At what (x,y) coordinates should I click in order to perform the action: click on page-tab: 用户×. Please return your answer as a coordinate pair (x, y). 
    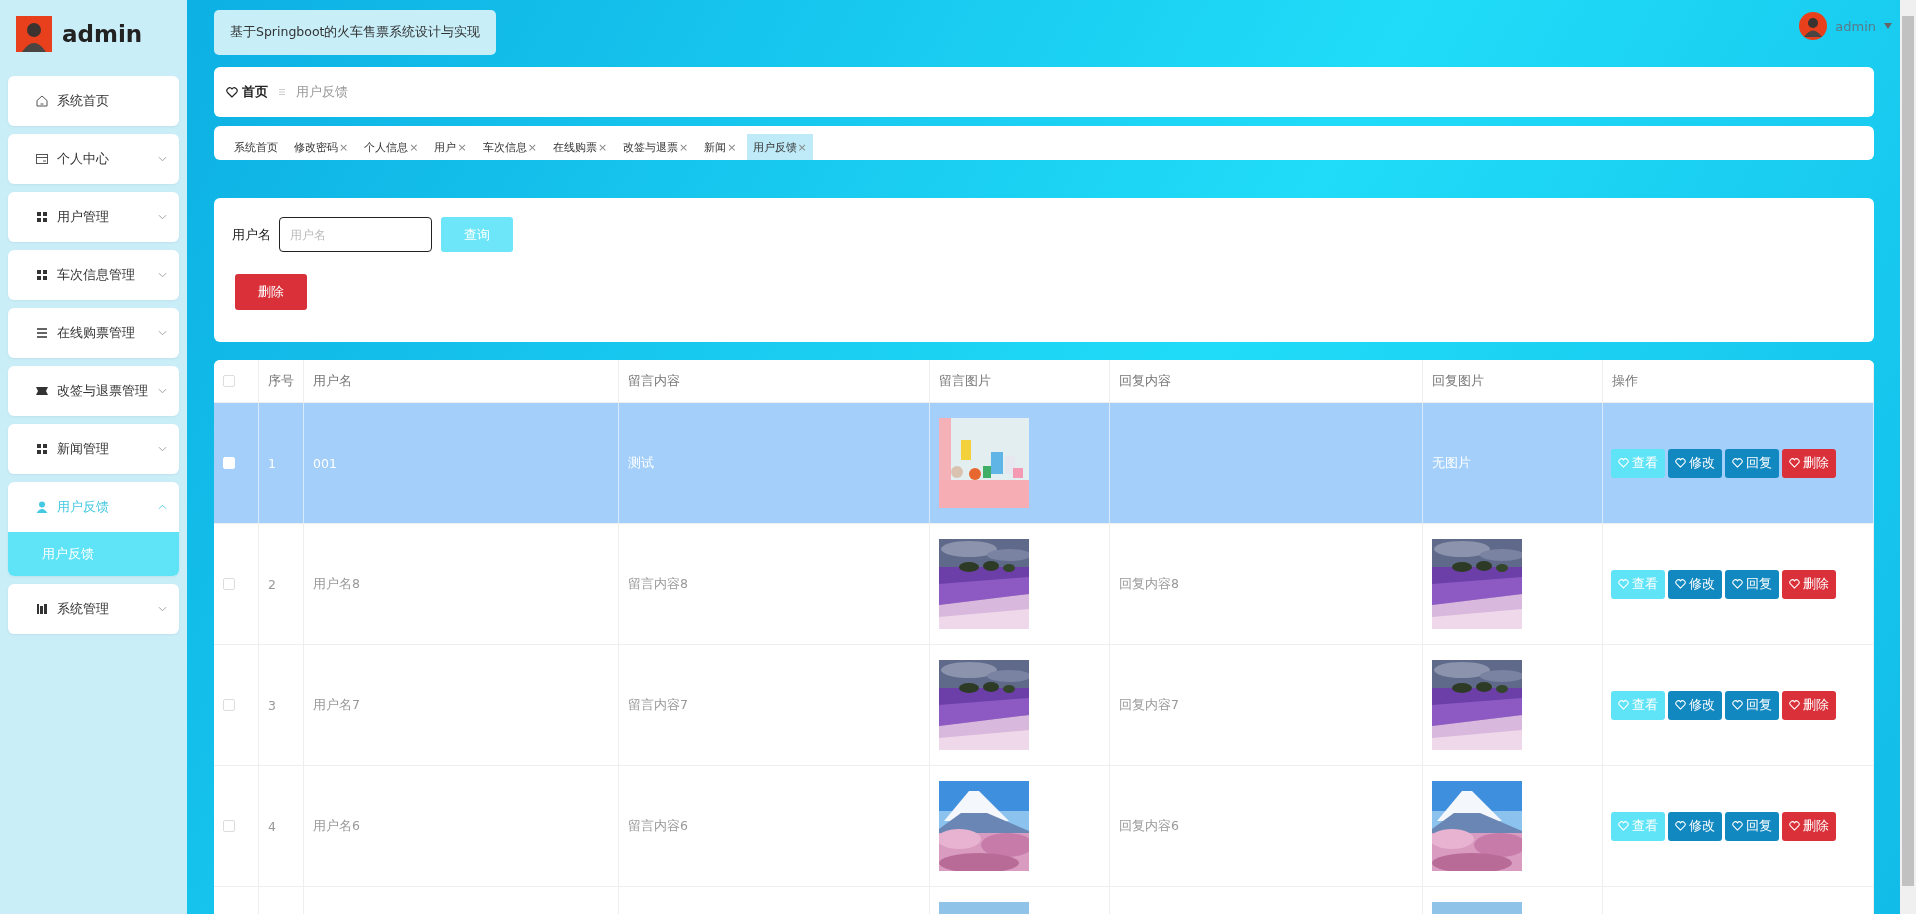
    Looking at the image, I should click on (450, 147).